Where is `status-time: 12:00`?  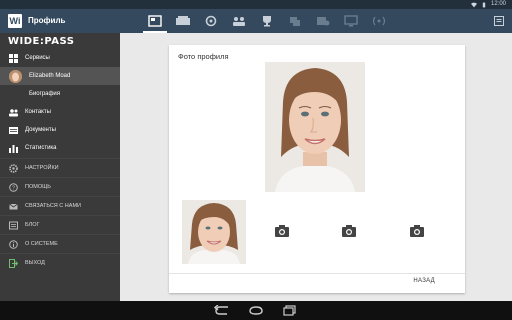
status-time: 12:00 is located at coordinates (498, 4).